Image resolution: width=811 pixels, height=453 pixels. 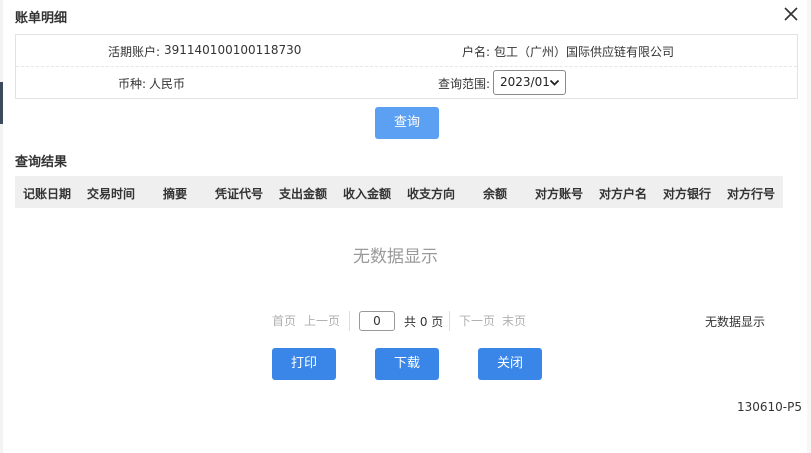 What do you see at coordinates (558, 194) in the screenshot?
I see `column-header: 对方账号` at bounding box center [558, 194].